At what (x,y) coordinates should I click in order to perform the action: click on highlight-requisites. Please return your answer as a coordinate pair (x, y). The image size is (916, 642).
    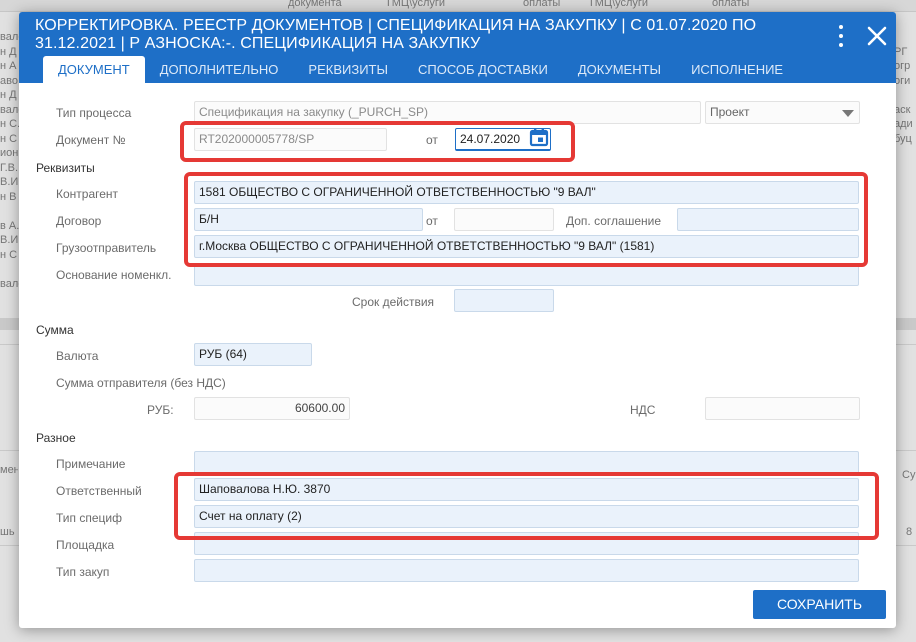
    Looking at the image, I should click on (526, 219).